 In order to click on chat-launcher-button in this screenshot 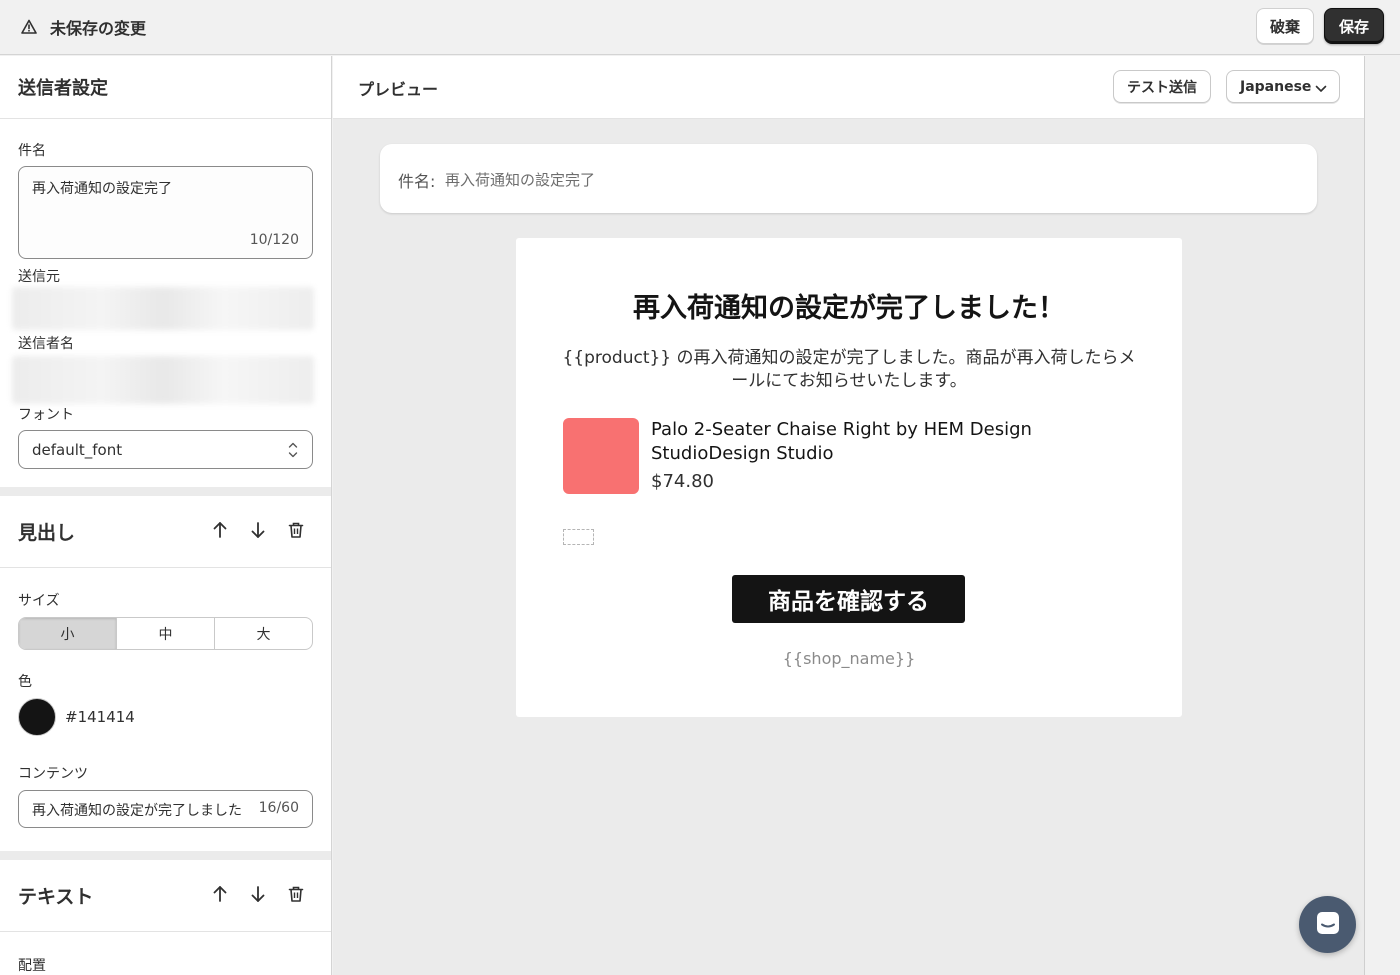, I will do `click(1327, 924)`.